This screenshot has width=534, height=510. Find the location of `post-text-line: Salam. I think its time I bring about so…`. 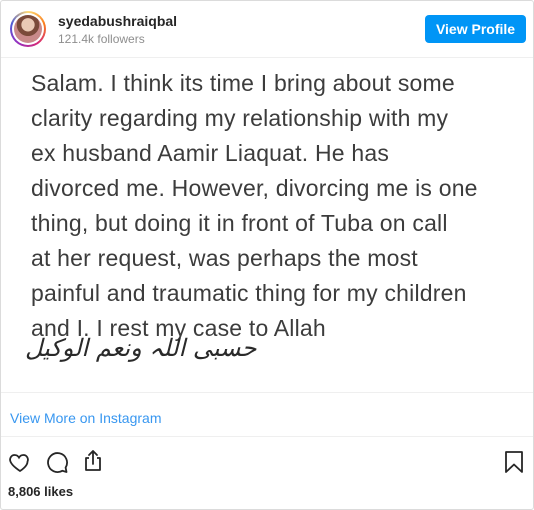

post-text-line: Salam. I think its time I bring about so… is located at coordinates (243, 83).